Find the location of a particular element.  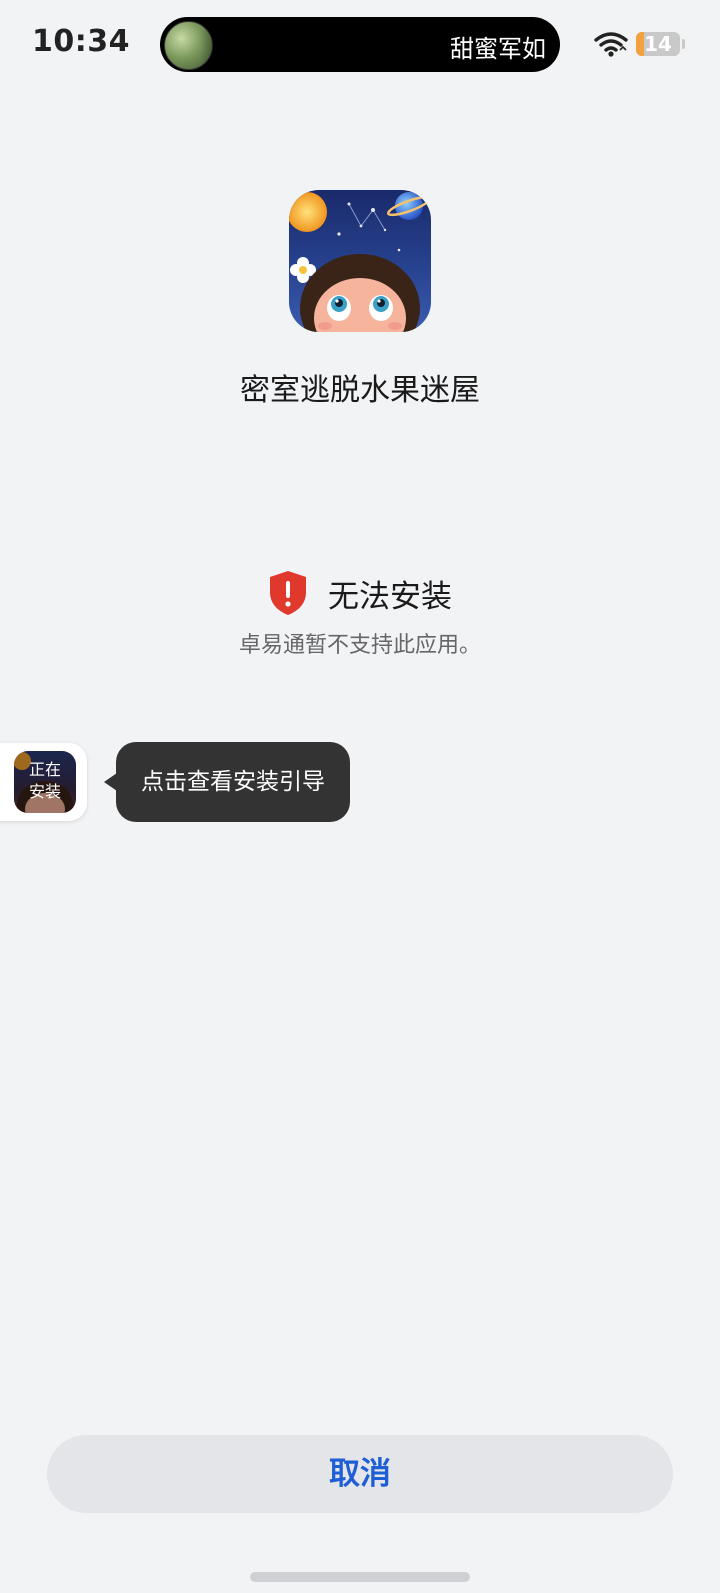

error-title: 无法安装 is located at coordinates (390, 596).